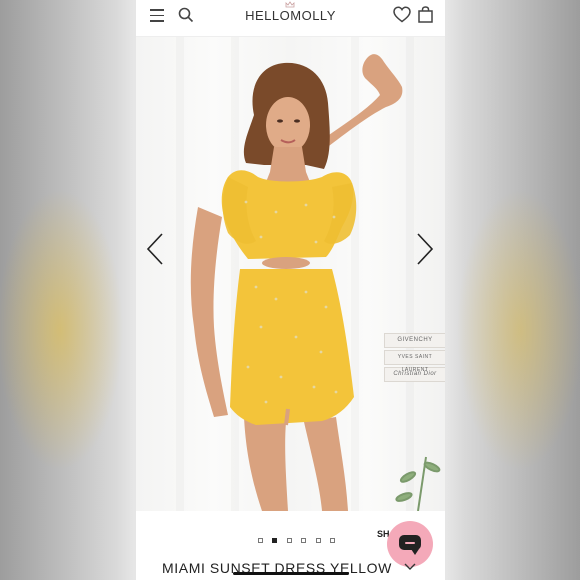  I want to click on chat-bubble-icon, so click(410, 545).